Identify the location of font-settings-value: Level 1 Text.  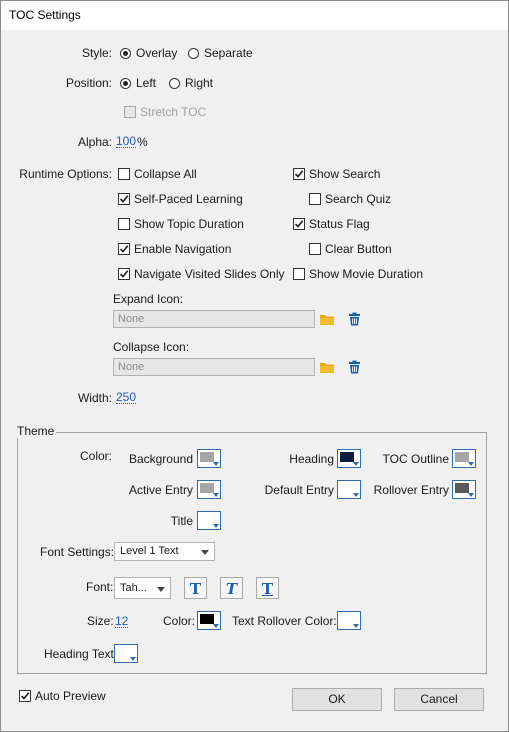
(149, 551).